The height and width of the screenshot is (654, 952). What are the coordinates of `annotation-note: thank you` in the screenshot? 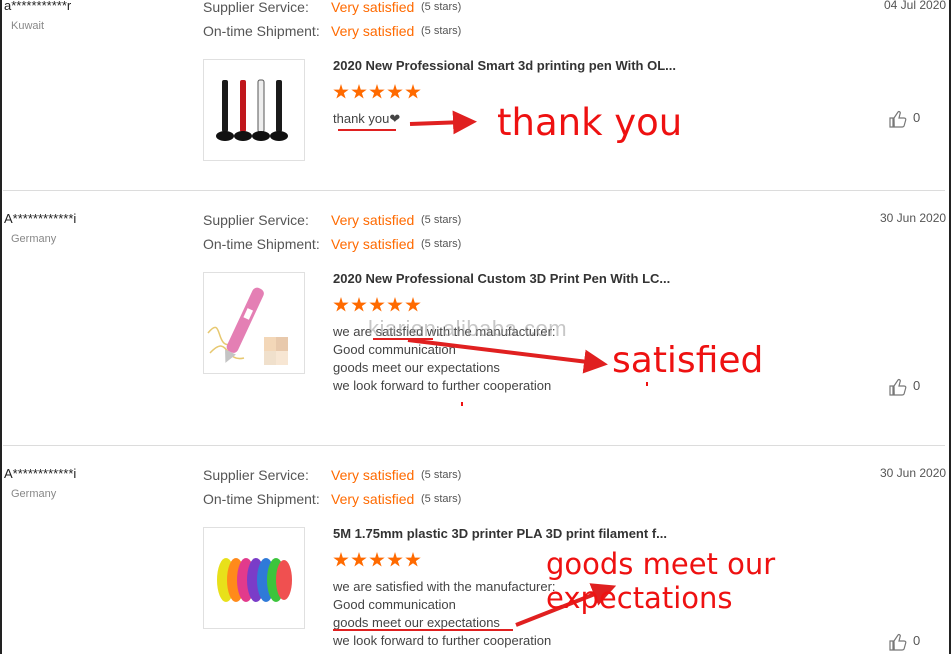 It's located at (590, 122).